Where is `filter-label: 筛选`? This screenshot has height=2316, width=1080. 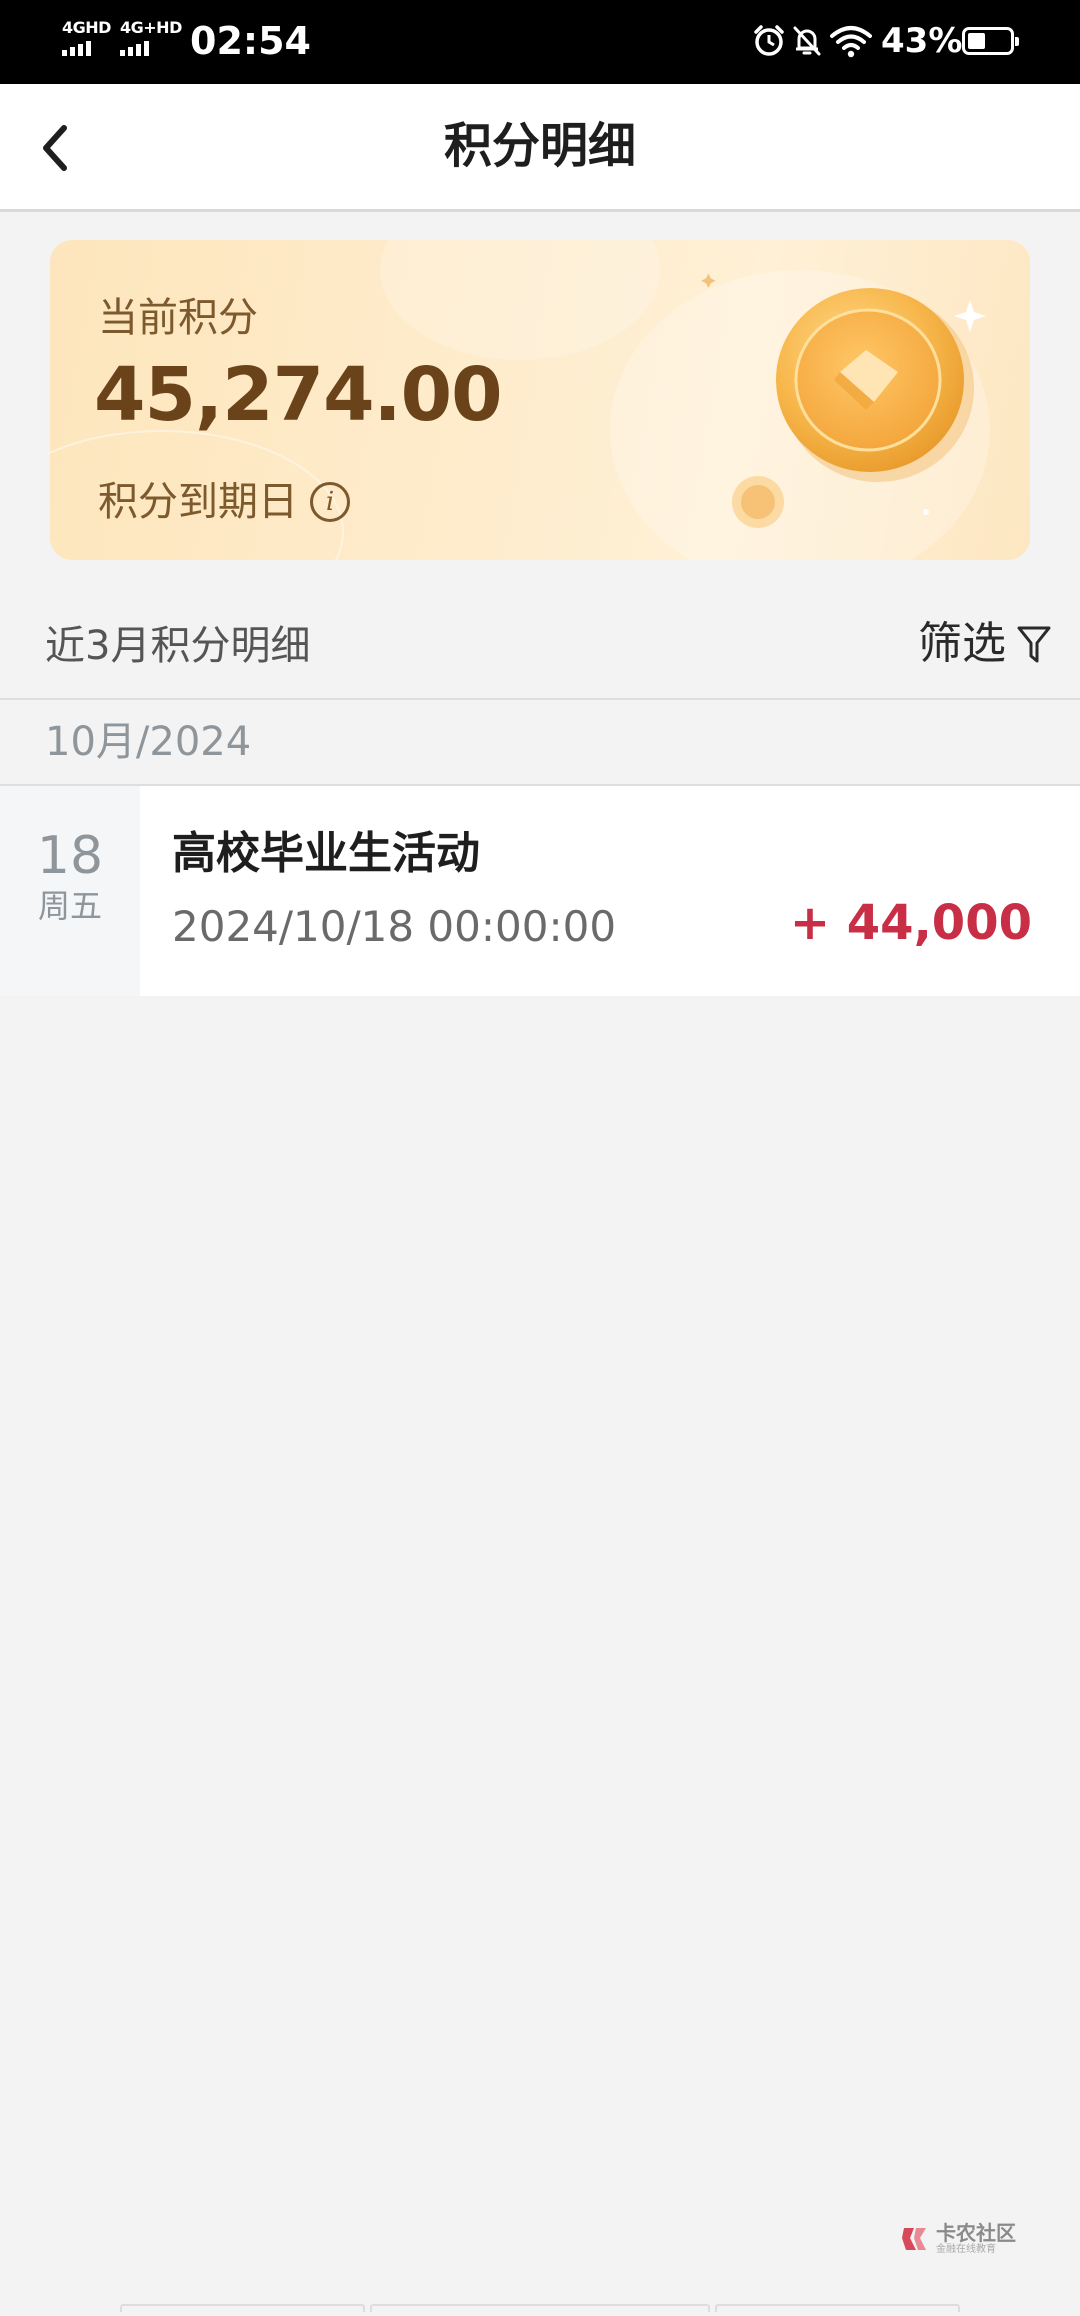
filter-label: 筛选 is located at coordinates (962, 643).